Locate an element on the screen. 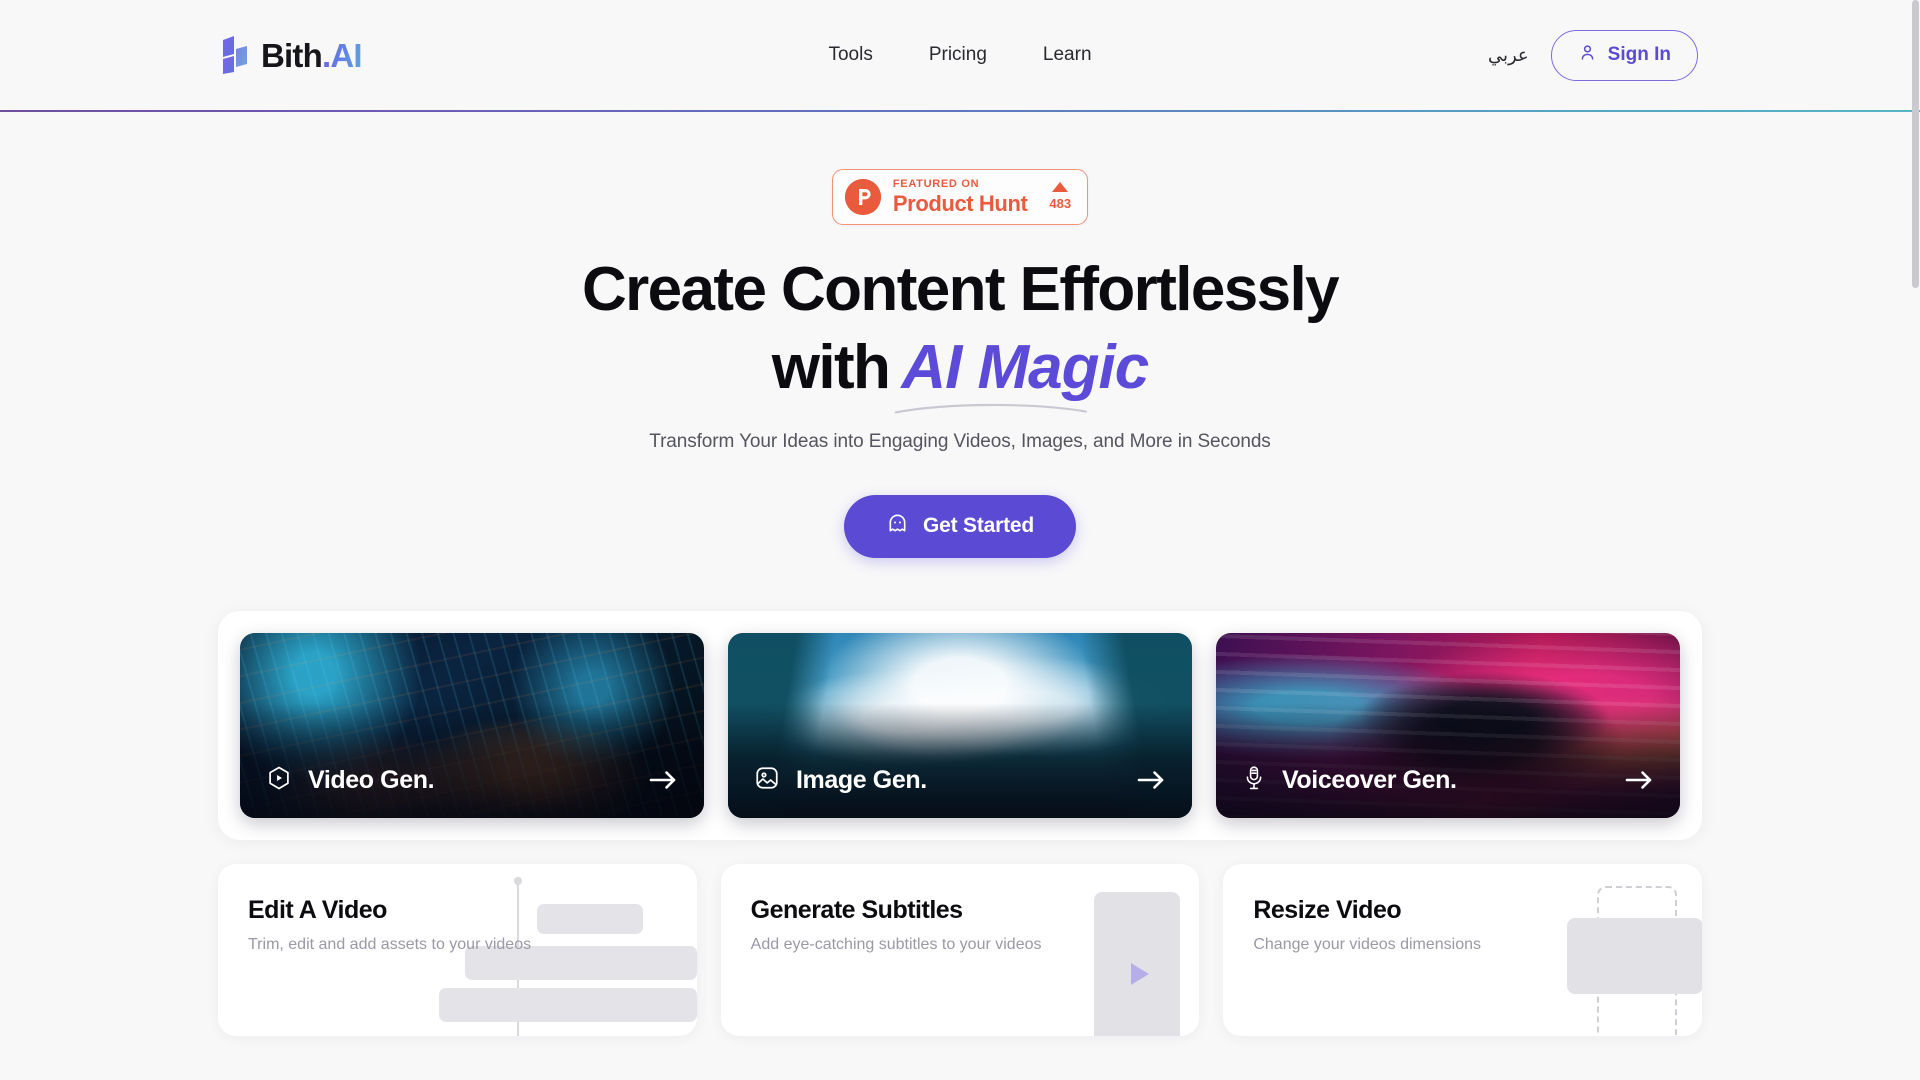 Image resolution: width=1920 pixels, height=1080 pixels. header-actions: عربي Sign In is located at coordinates (1593, 55).